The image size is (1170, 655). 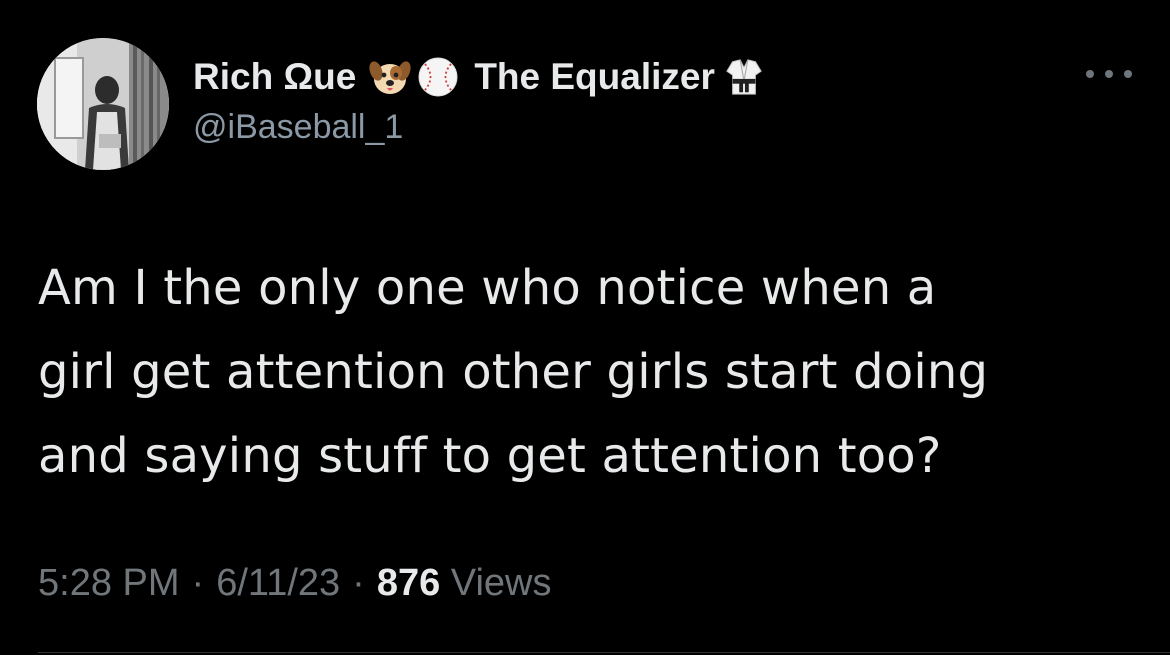 I want to click on display-name-part1: Rich Ωue, so click(x=274, y=77).